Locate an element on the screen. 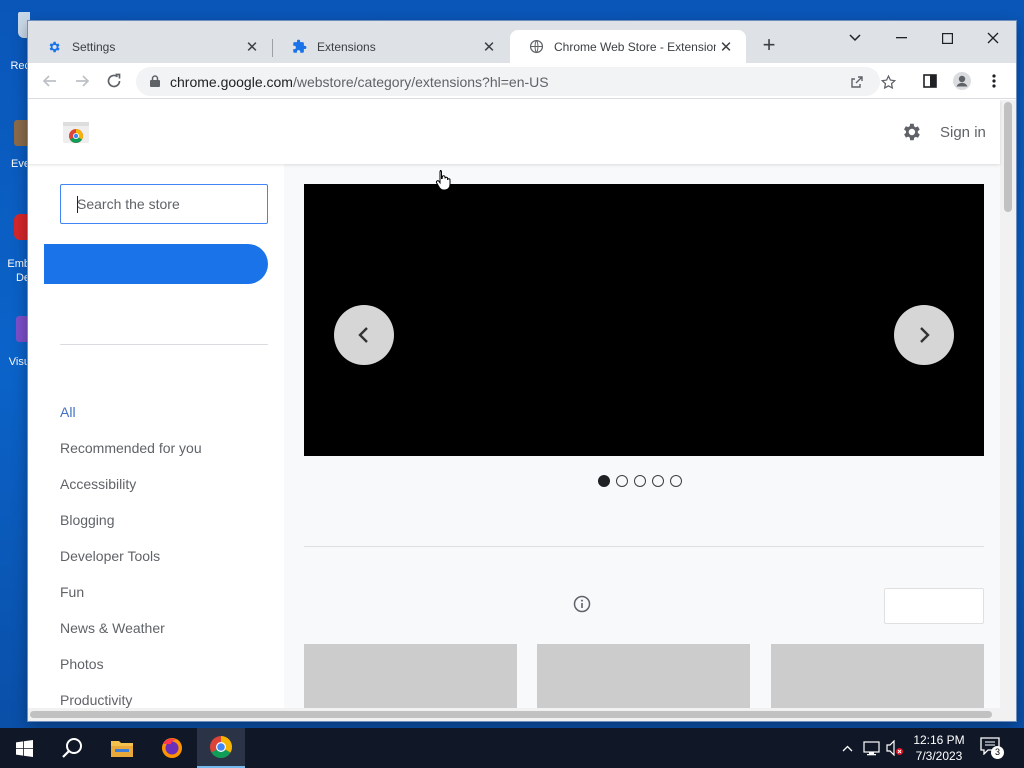  forward-button is located at coordinates (82, 81).